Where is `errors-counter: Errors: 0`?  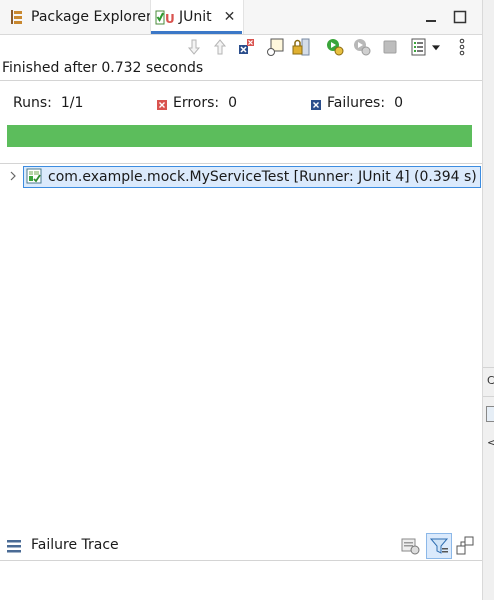 errors-counter: Errors: 0 is located at coordinates (197, 103).